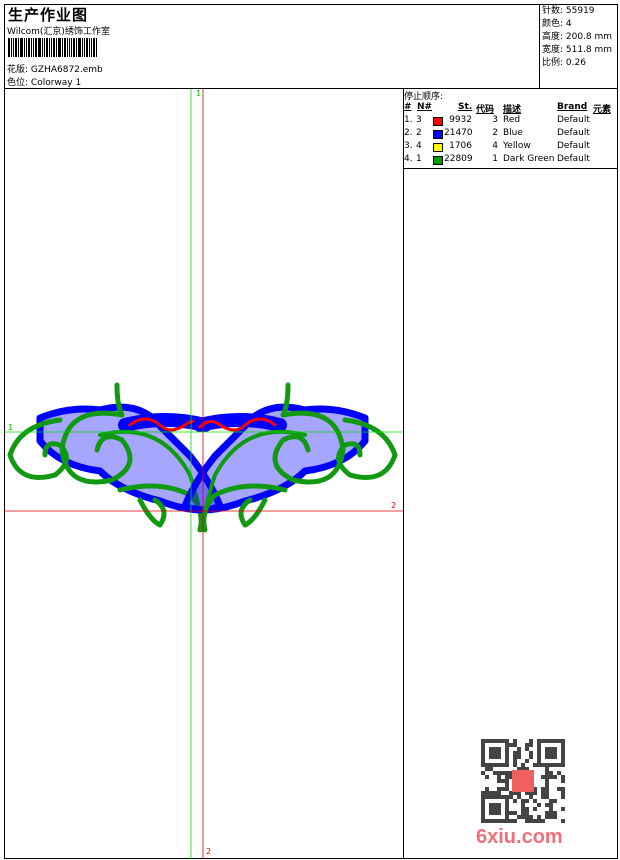 The width and height of the screenshot is (620, 860). I want to click on embroidery-design, so click(201, 457).